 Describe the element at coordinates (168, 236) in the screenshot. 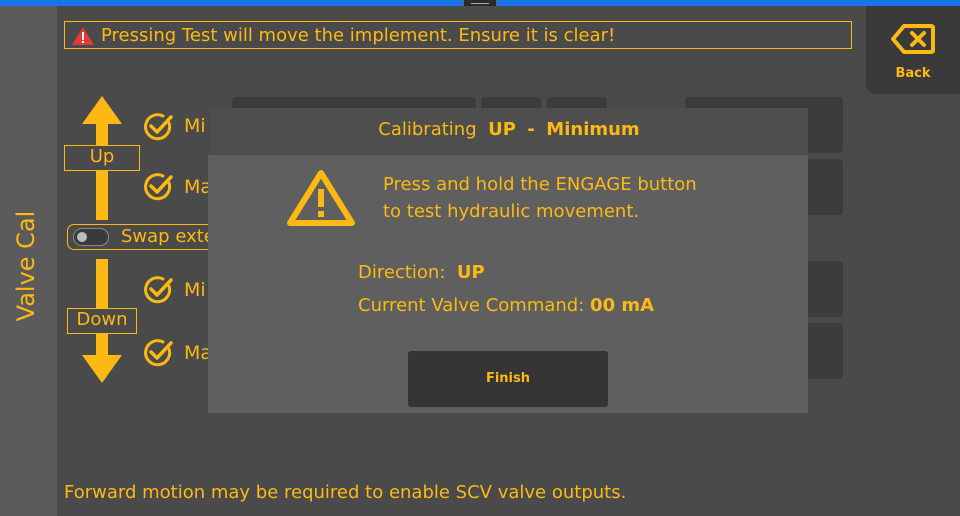

I see `swap-label: Swap exte` at that location.